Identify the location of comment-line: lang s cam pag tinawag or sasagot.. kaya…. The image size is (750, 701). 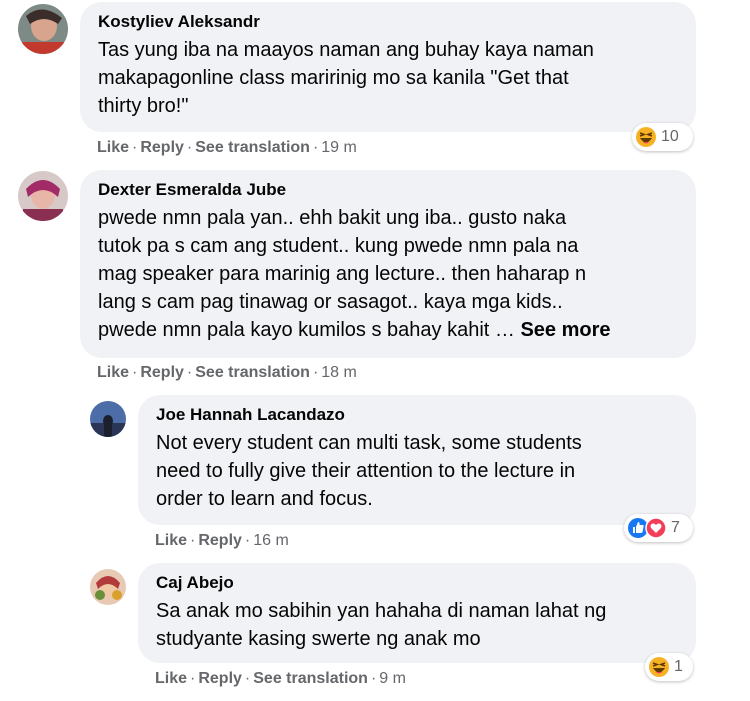
(330, 302).